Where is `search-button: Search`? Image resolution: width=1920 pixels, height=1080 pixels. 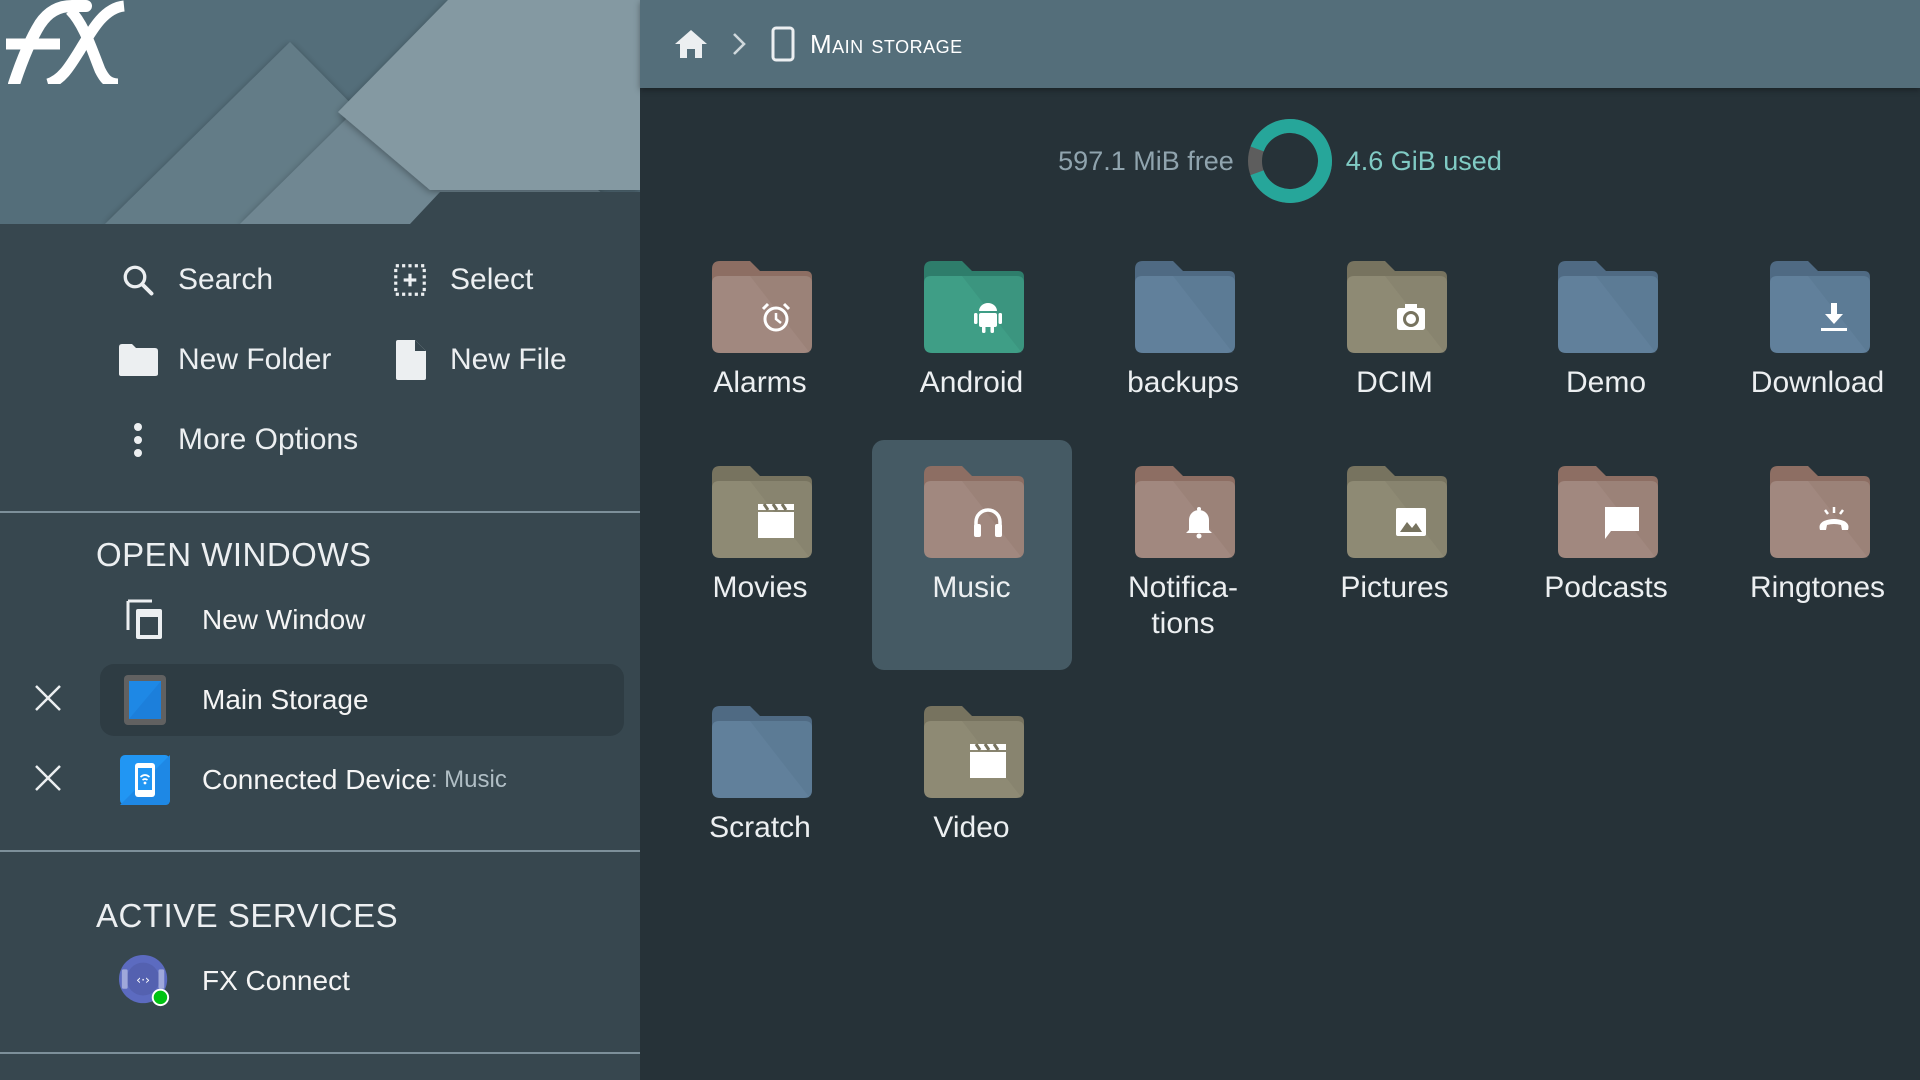
search-button: Search is located at coordinates (194, 280).